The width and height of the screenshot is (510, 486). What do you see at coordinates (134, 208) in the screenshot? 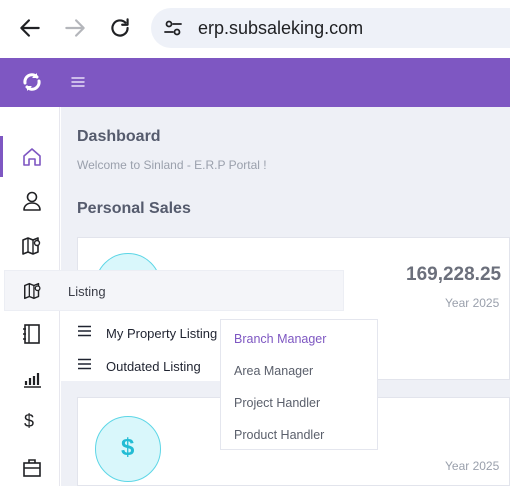
I see `section-title: Personal Sales` at bounding box center [134, 208].